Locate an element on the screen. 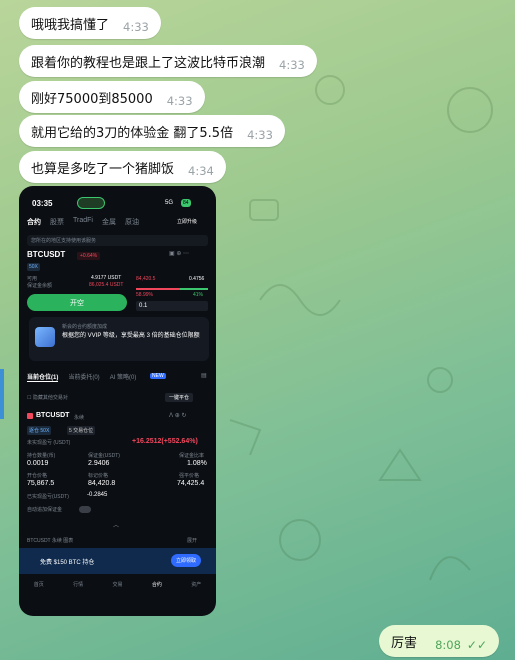 The width and height of the screenshot is (515, 660). message-bubble: 也算是多吃了一个猪脚饭 4:34 is located at coordinates (122, 167).